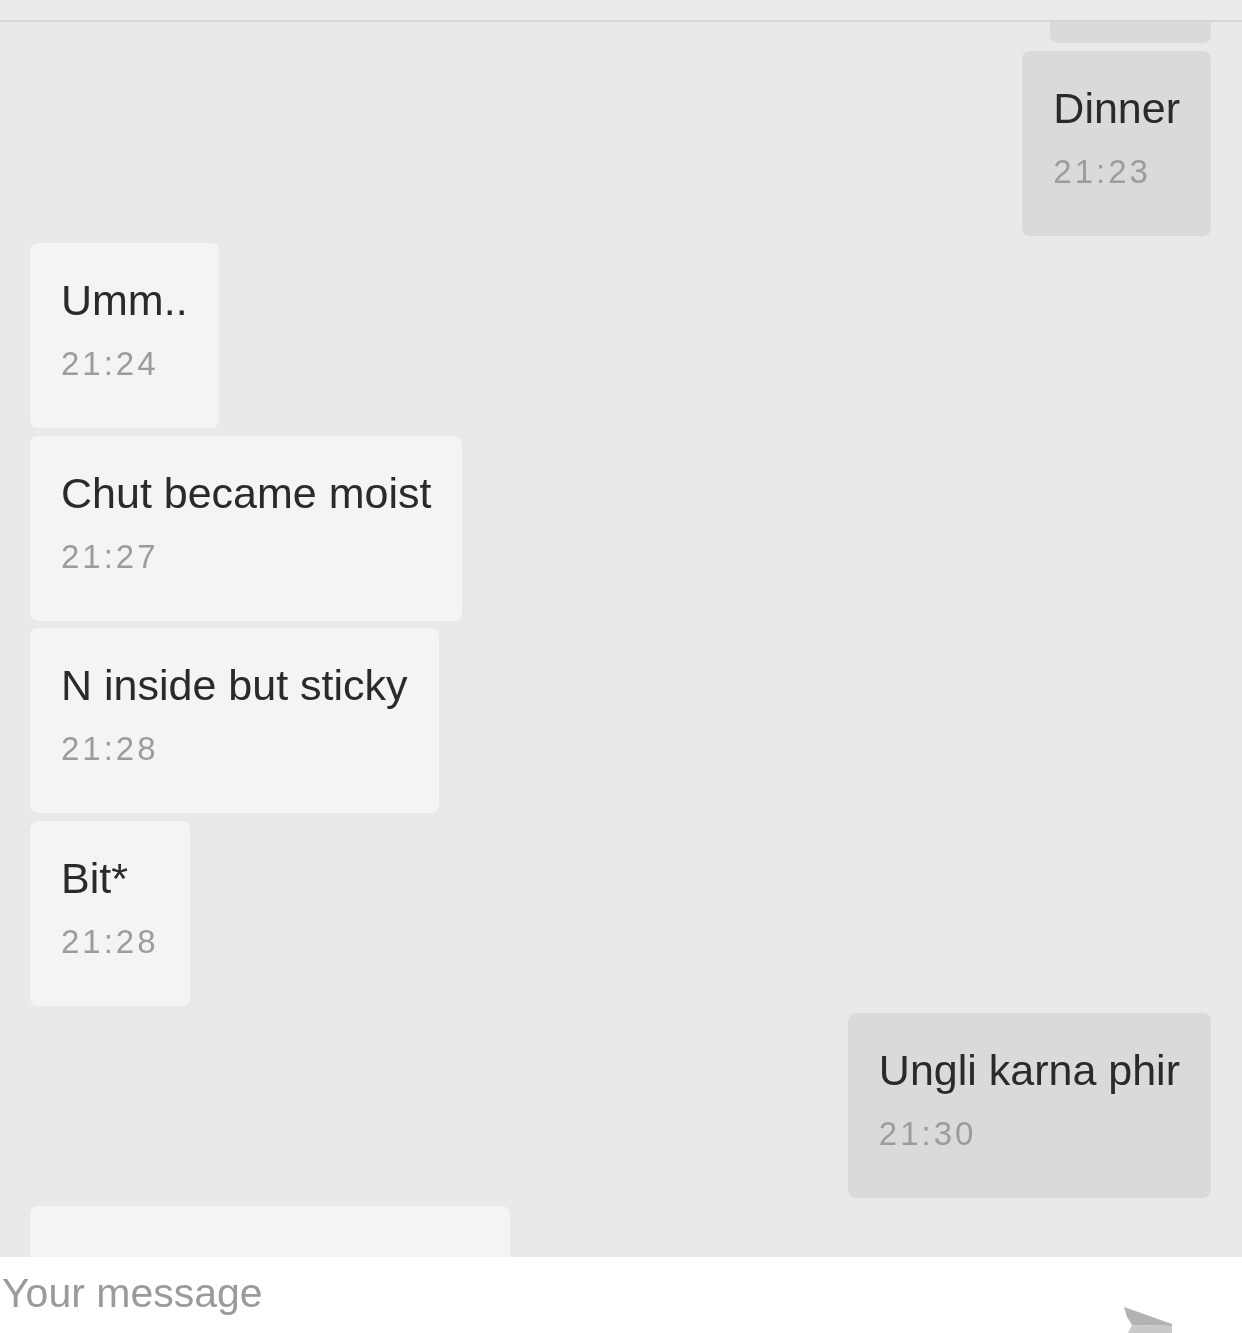 Image resolution: width=1242 pixels, height=1333 pixels. I want to click on send-icon, so click(1148, 1320).